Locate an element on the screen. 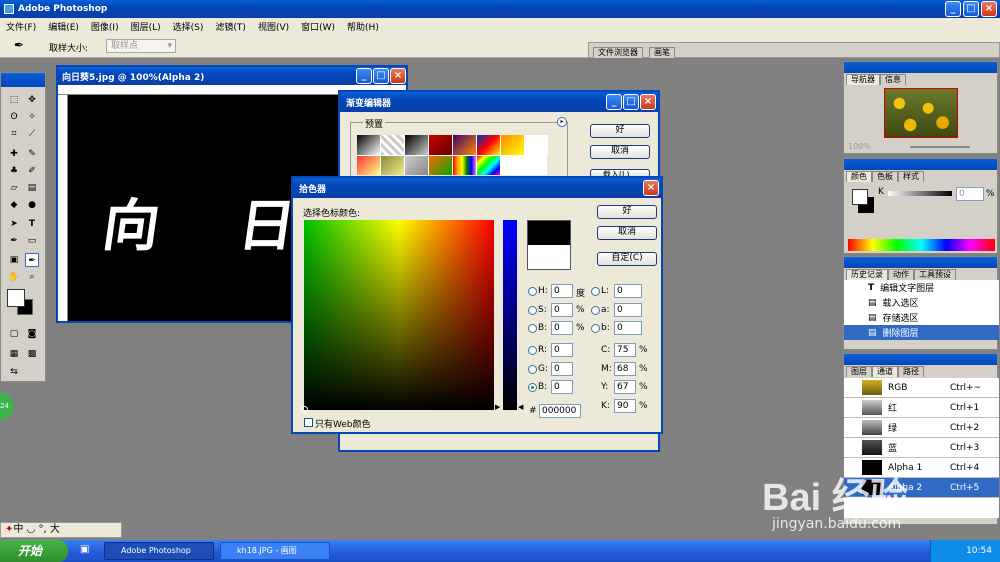 This screenshot has width=1000, height=562. navigator-zoom-slider is located at coordinates (940, 147).